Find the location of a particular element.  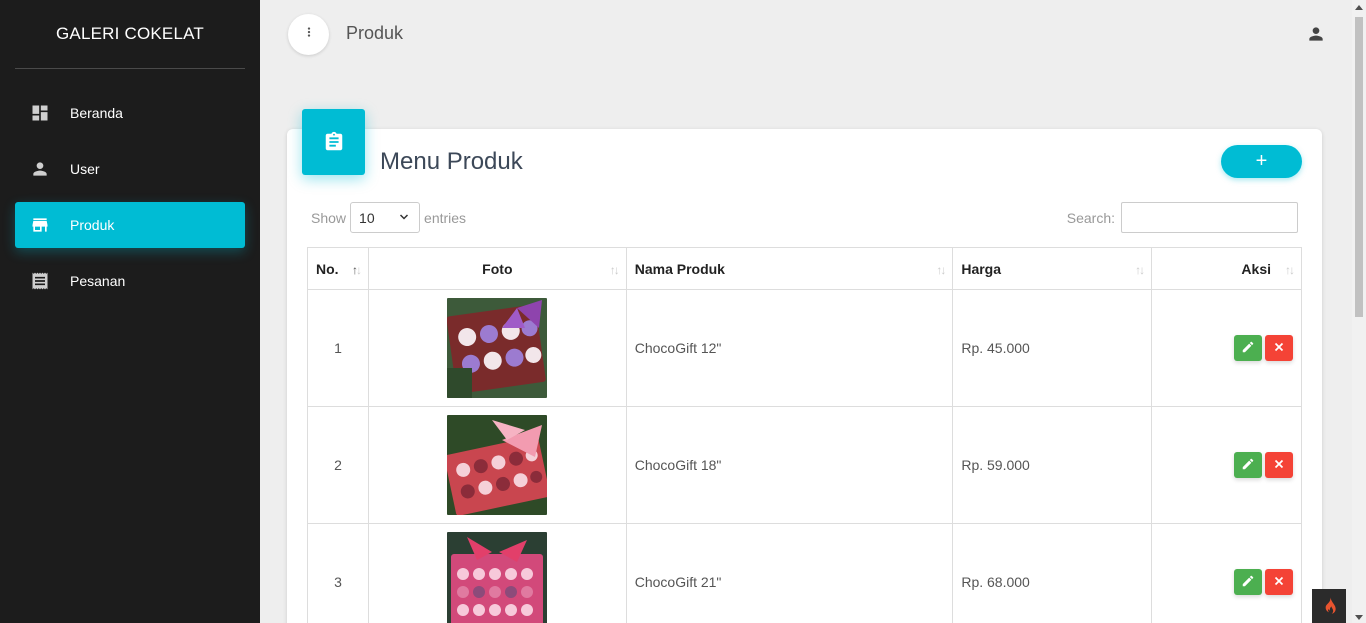

product-price: Rp. 59.000 is located at coordinates (1052, 465).